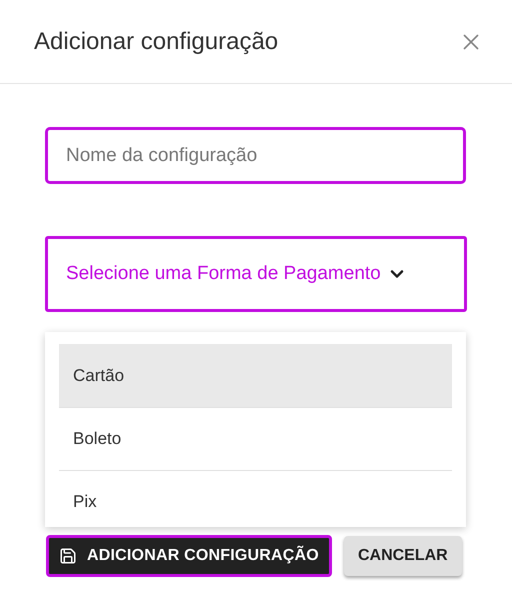 The image size is (512, 596). I want to click on dropdown-option: Boleto, so click(255, 438).